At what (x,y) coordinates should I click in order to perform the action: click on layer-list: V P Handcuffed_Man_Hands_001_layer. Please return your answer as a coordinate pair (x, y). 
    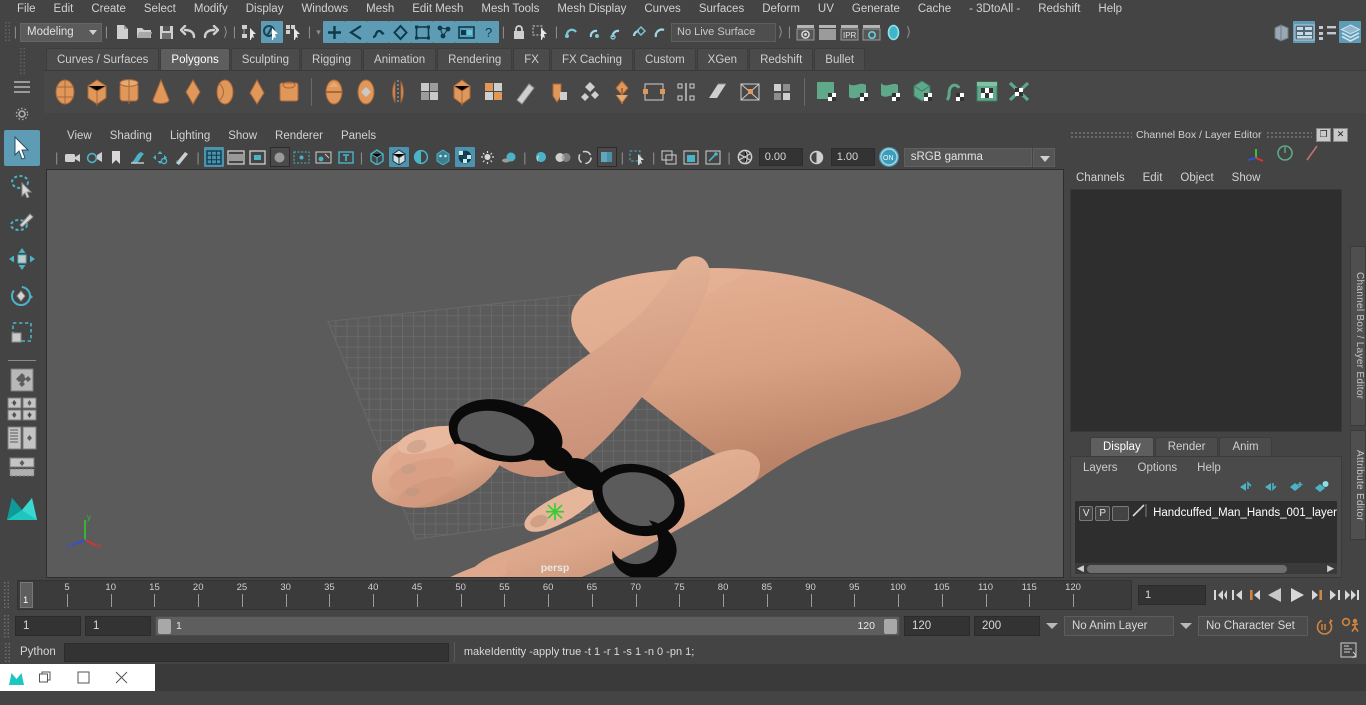
    Looking at the image, I should click on (1206, 532).